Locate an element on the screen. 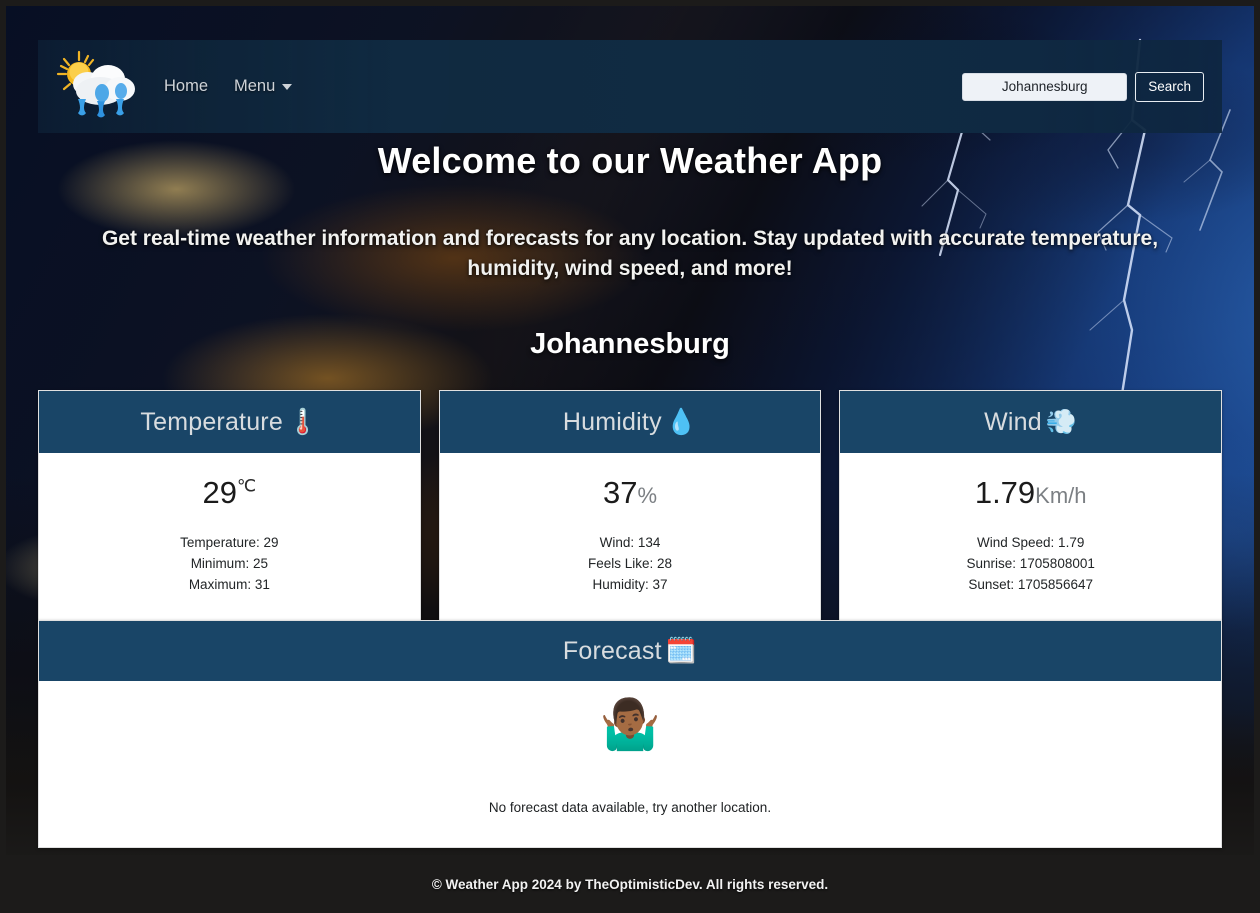 The width and height of the screenshot is (1260, 913). humidity-value-row: 37% is located at coordinates (630, 492).